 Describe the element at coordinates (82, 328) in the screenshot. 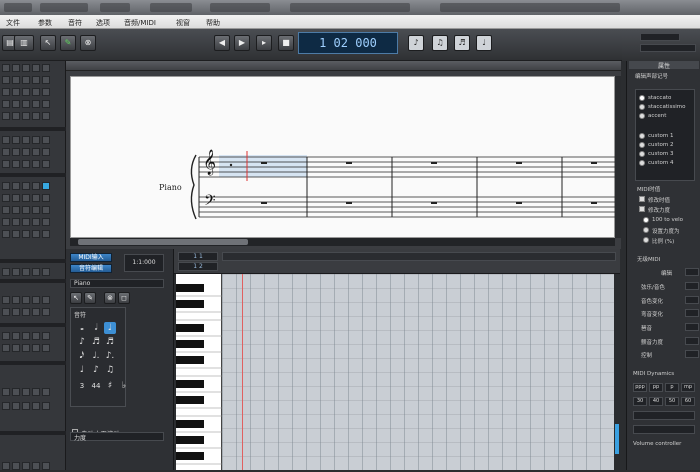

I see `note-button: 𝅝` at that location.